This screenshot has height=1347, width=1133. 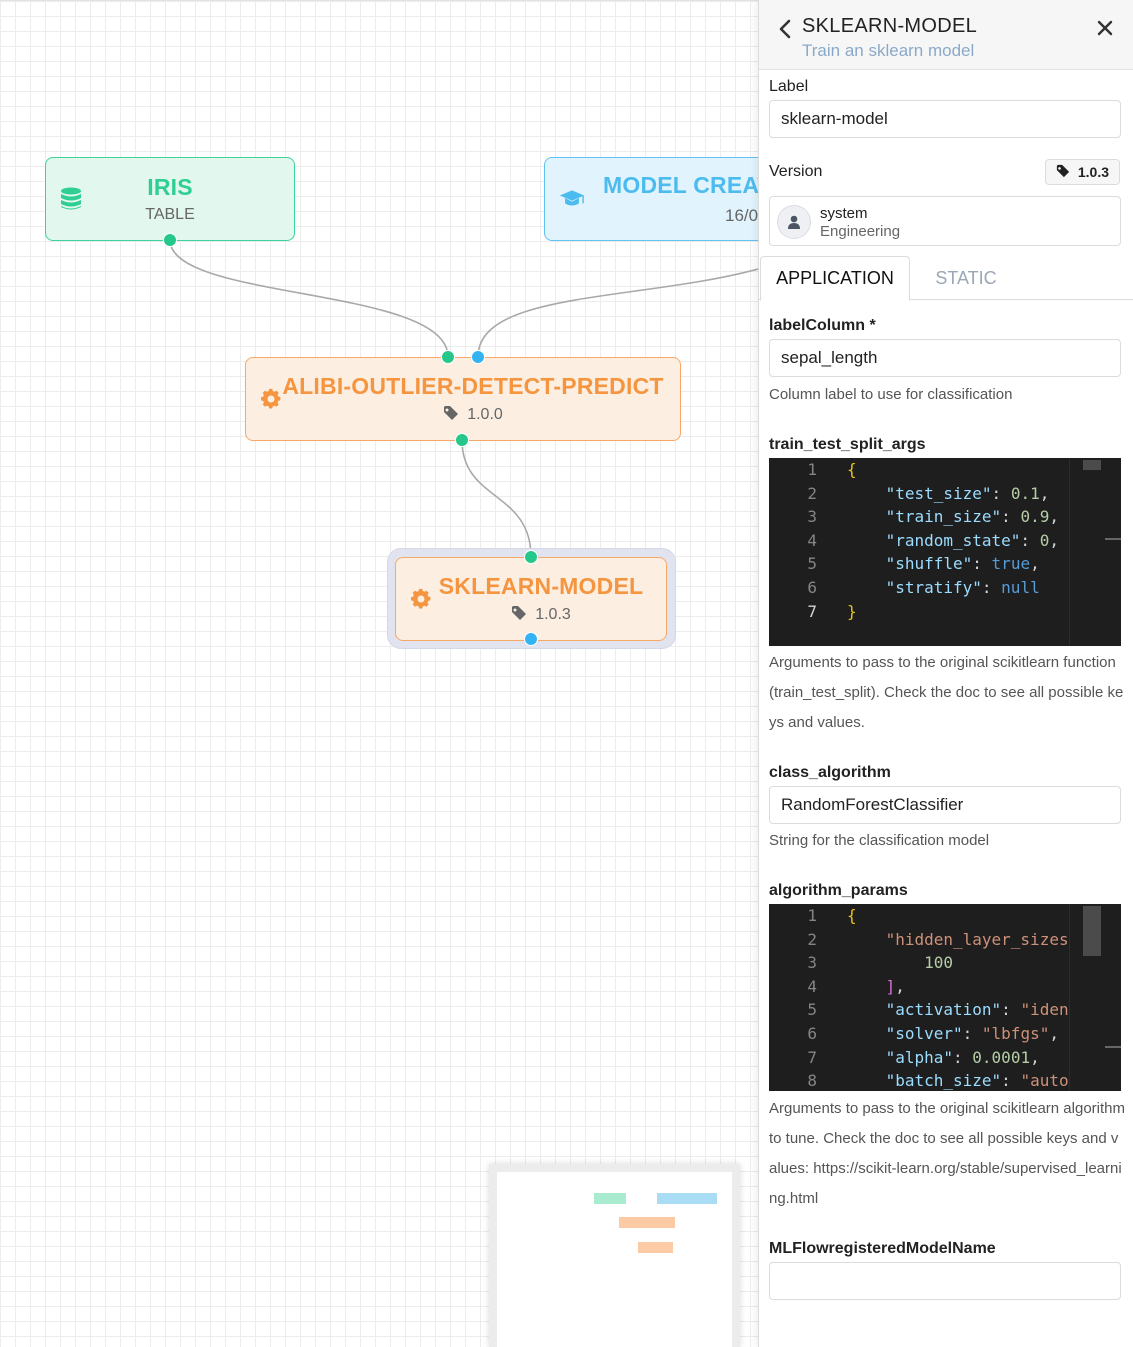 I want to click on minimap-viewport, so click(x=614, y=1259).